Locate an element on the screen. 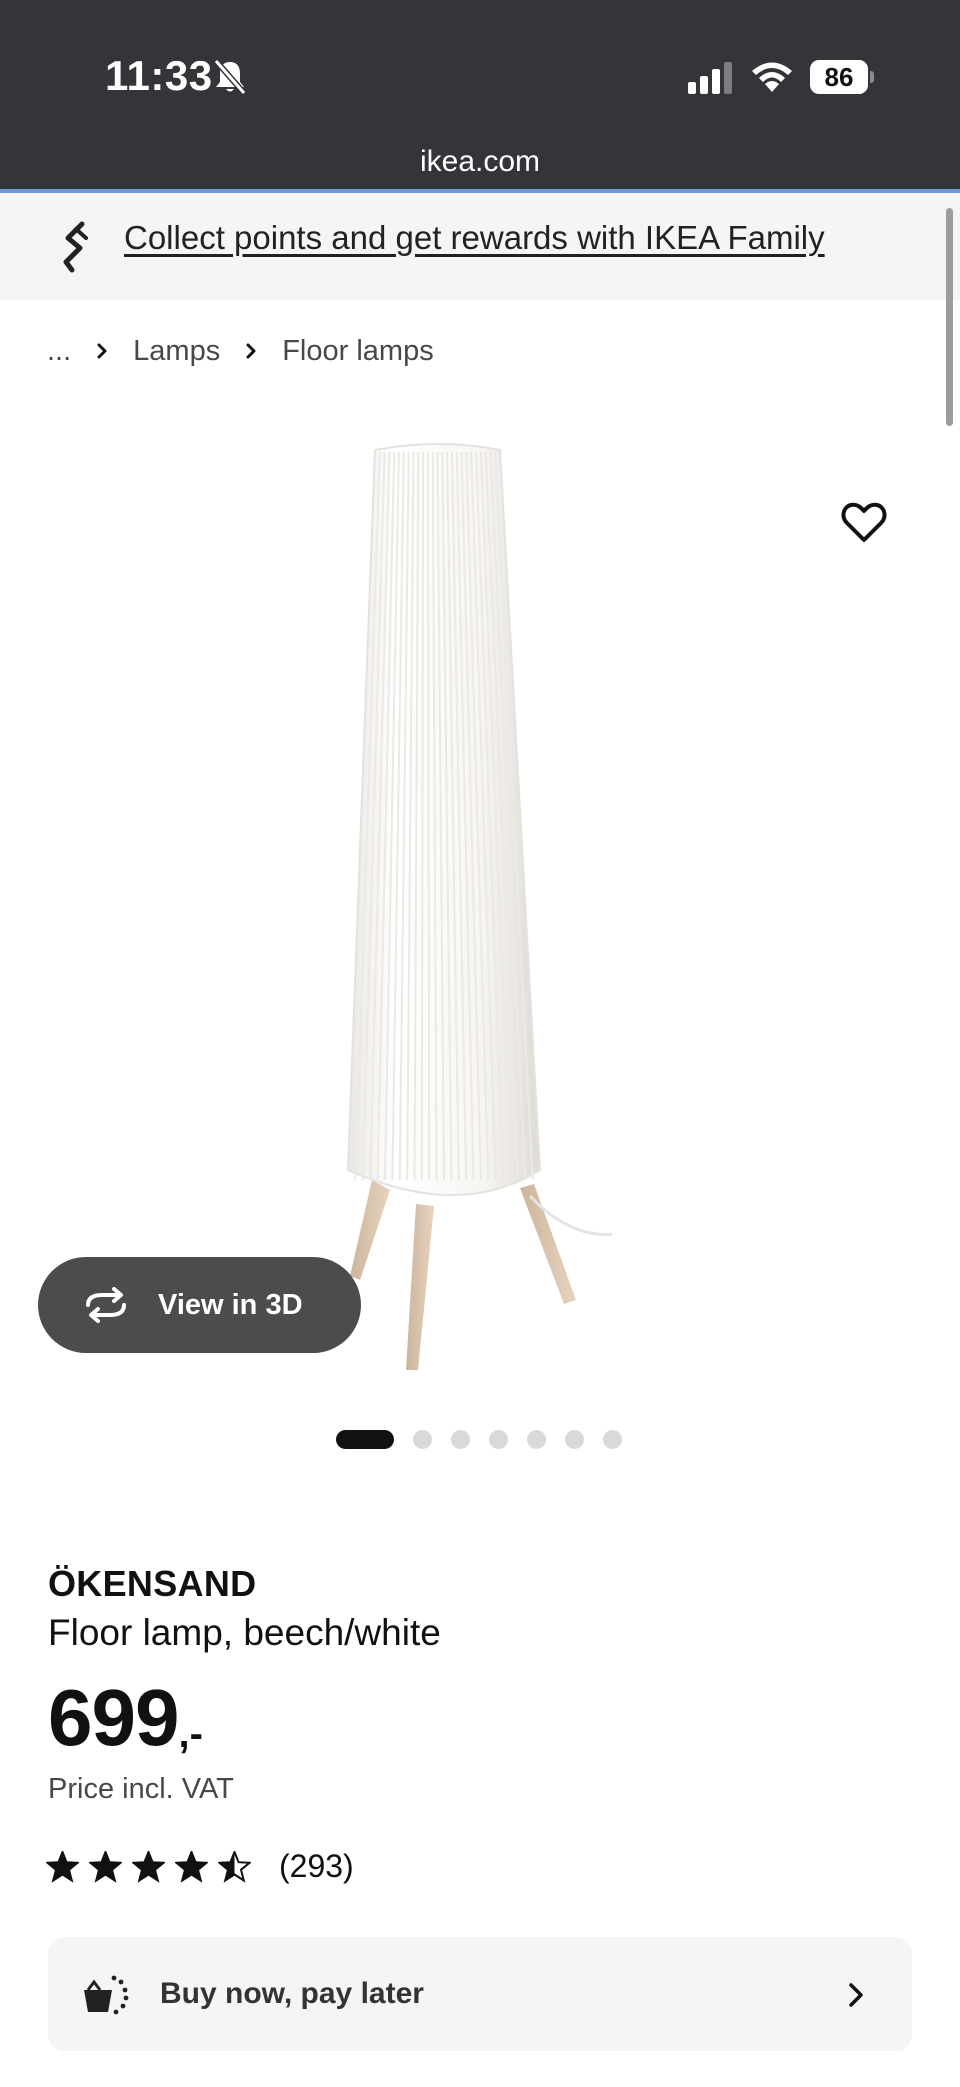 This screenshot has height=2087, width=960. price-suffix: ,- is located at coordinates (190, 1734).